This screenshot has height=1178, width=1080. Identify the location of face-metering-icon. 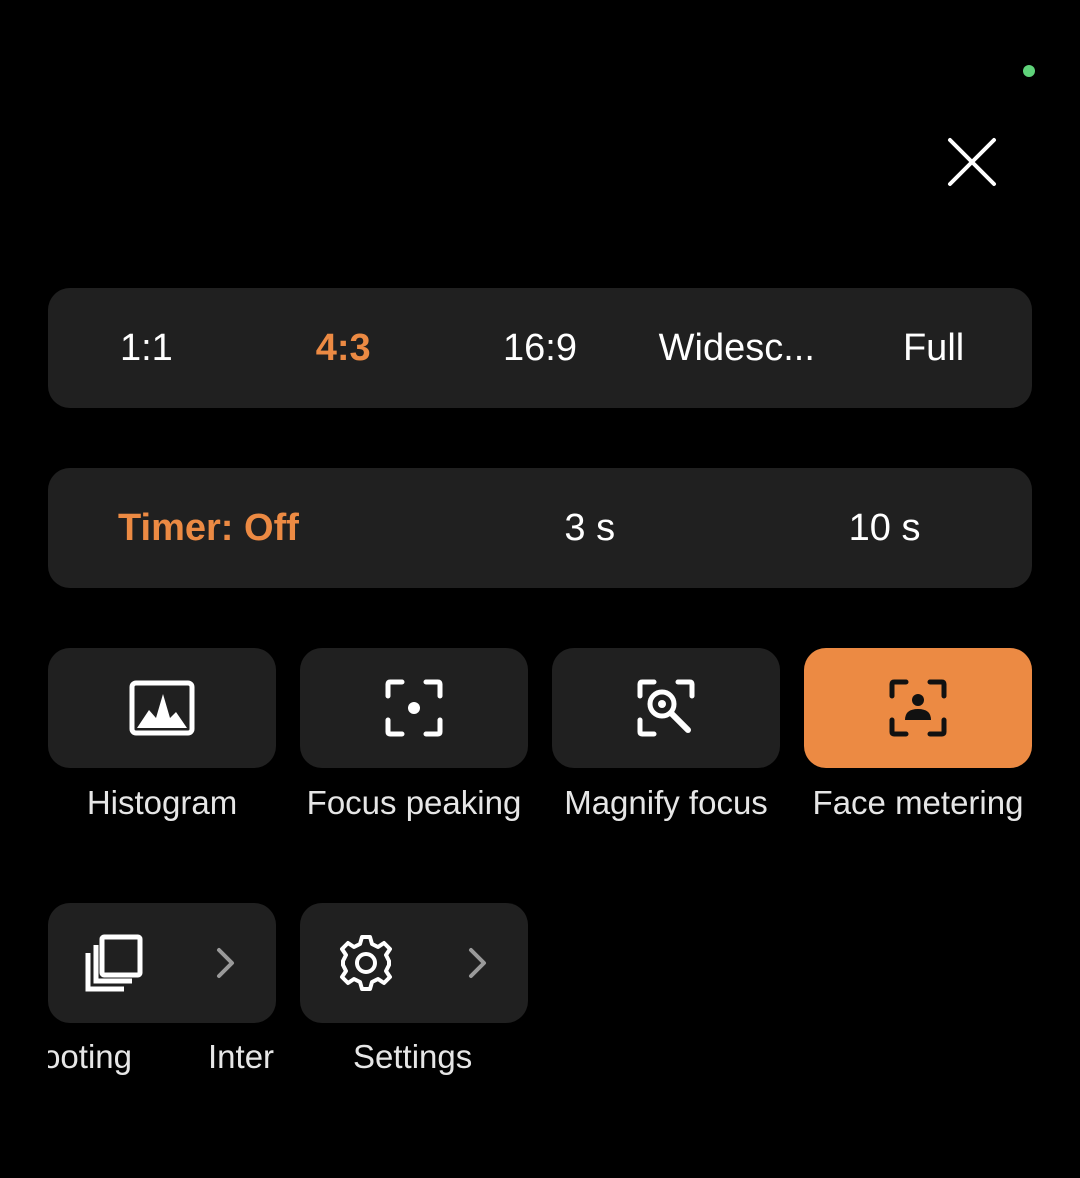
(918, 708).